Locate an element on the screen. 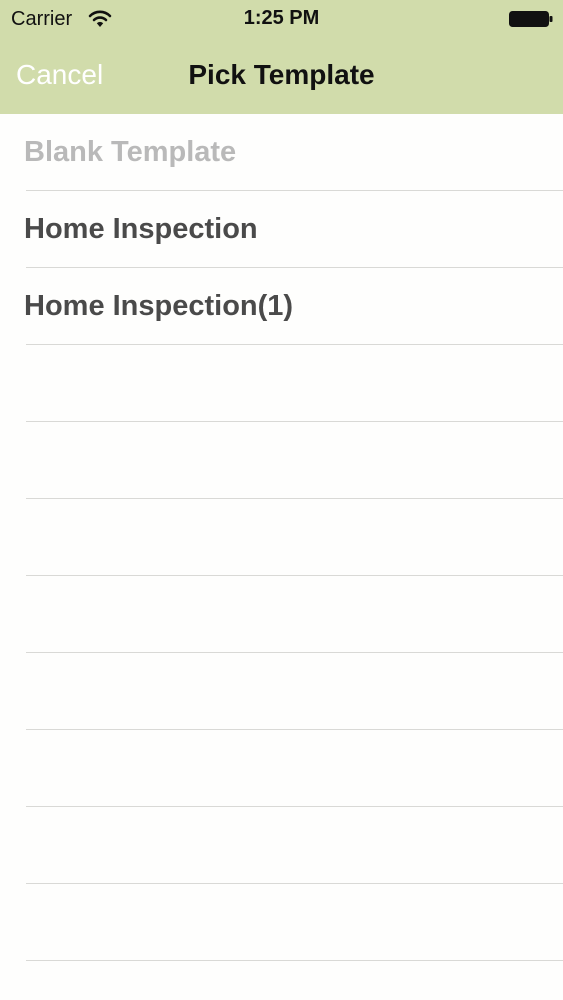 The height and width of the screenshot is (1000, 563). navigation-bar: Cancel Pick Template is located at coordinates (281, 77).